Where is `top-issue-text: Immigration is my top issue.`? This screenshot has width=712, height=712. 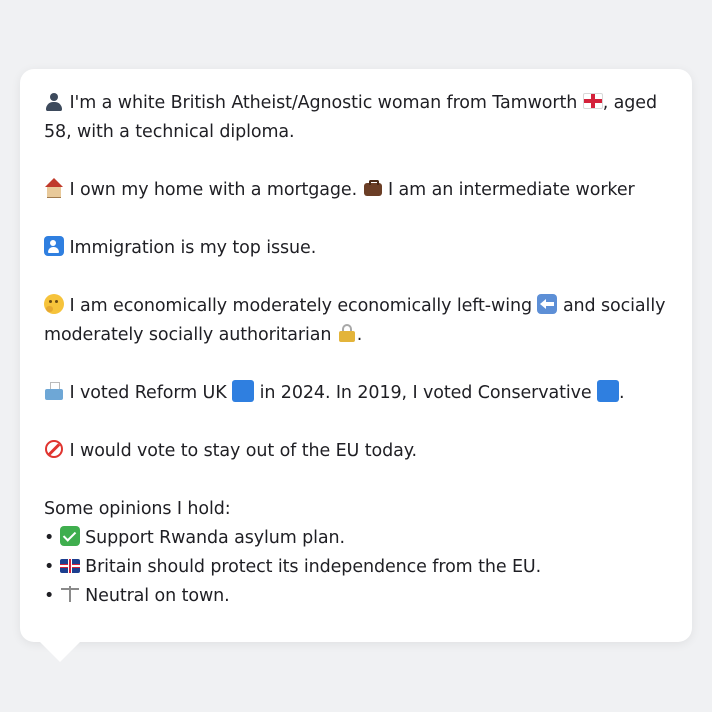 top-issue-text: Immigration is my top issue. is located at coordinates (193, 248).